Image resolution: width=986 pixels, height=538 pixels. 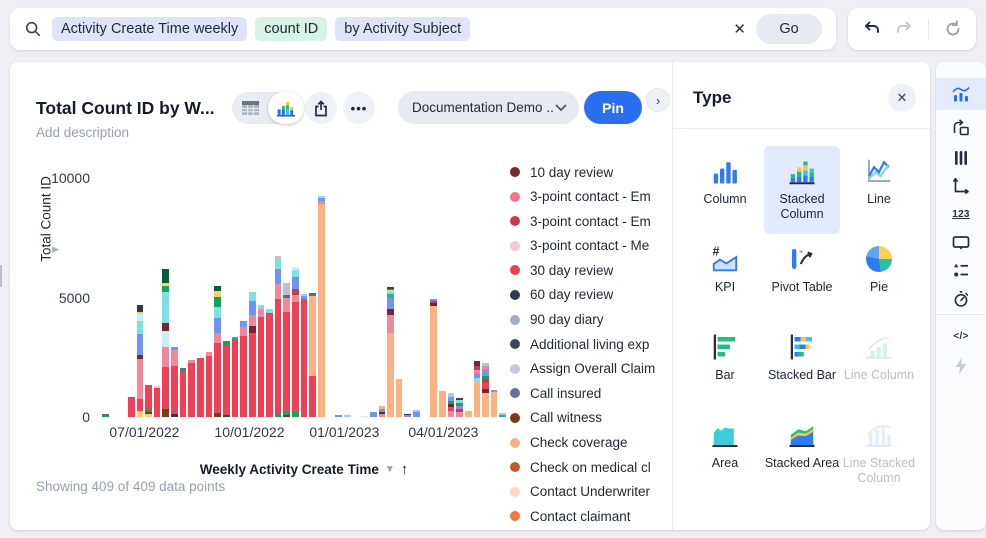 What do you see at coordinates (590, 492) in the screenshot?
I see `legend-item: Contact Underwriter` at bounding box center [590, 492].